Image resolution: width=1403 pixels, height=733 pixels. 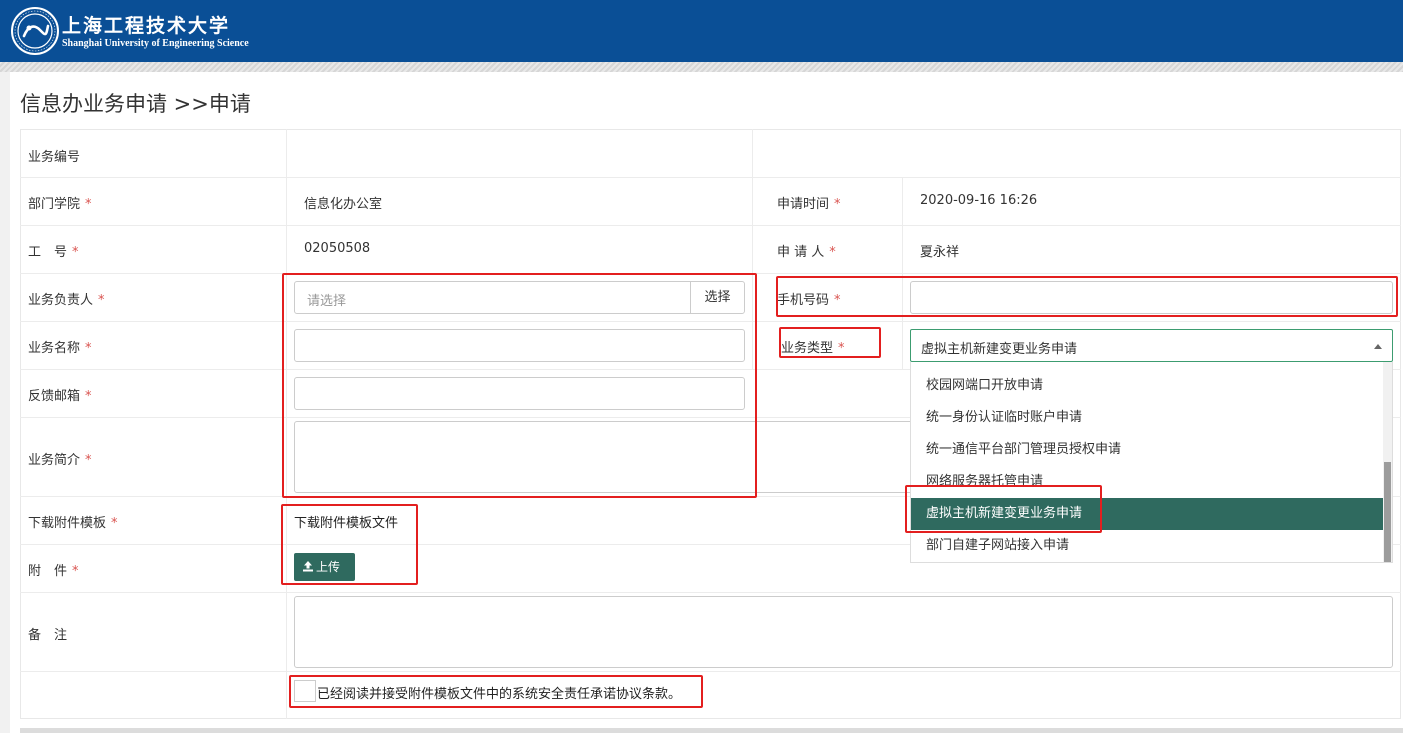 I want to click on upload-button: 上传, so click(x=324, y=567).